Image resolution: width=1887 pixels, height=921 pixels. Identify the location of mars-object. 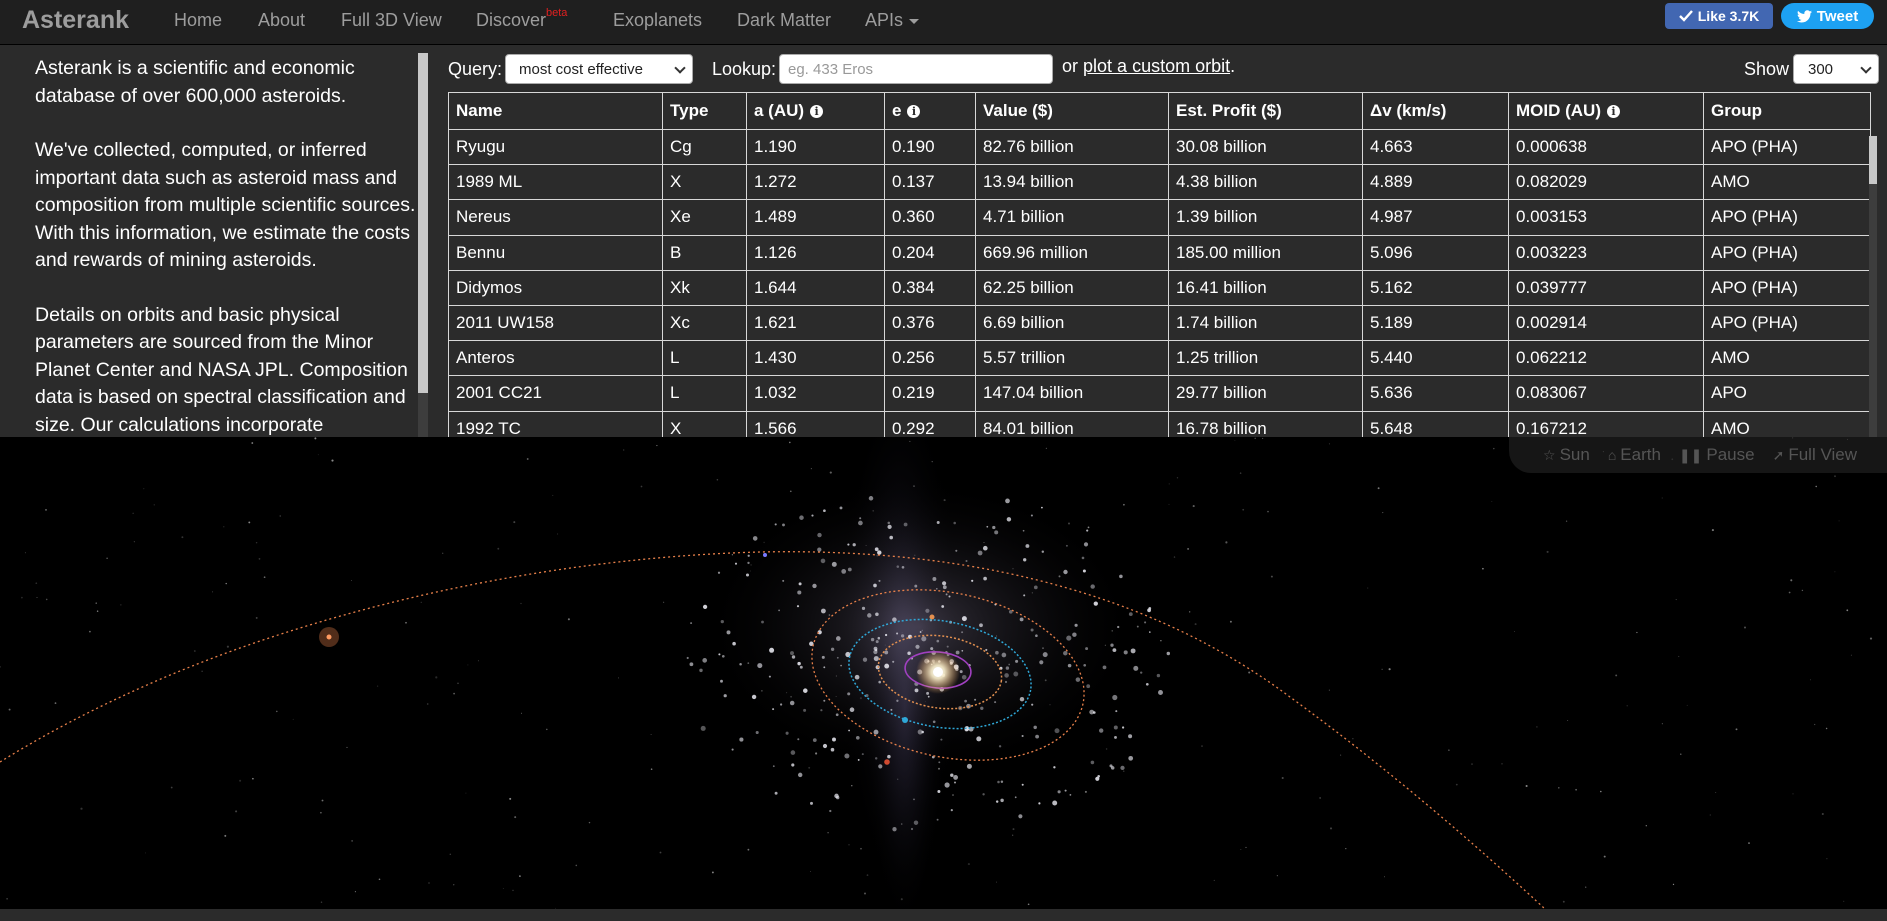
(887, 762).